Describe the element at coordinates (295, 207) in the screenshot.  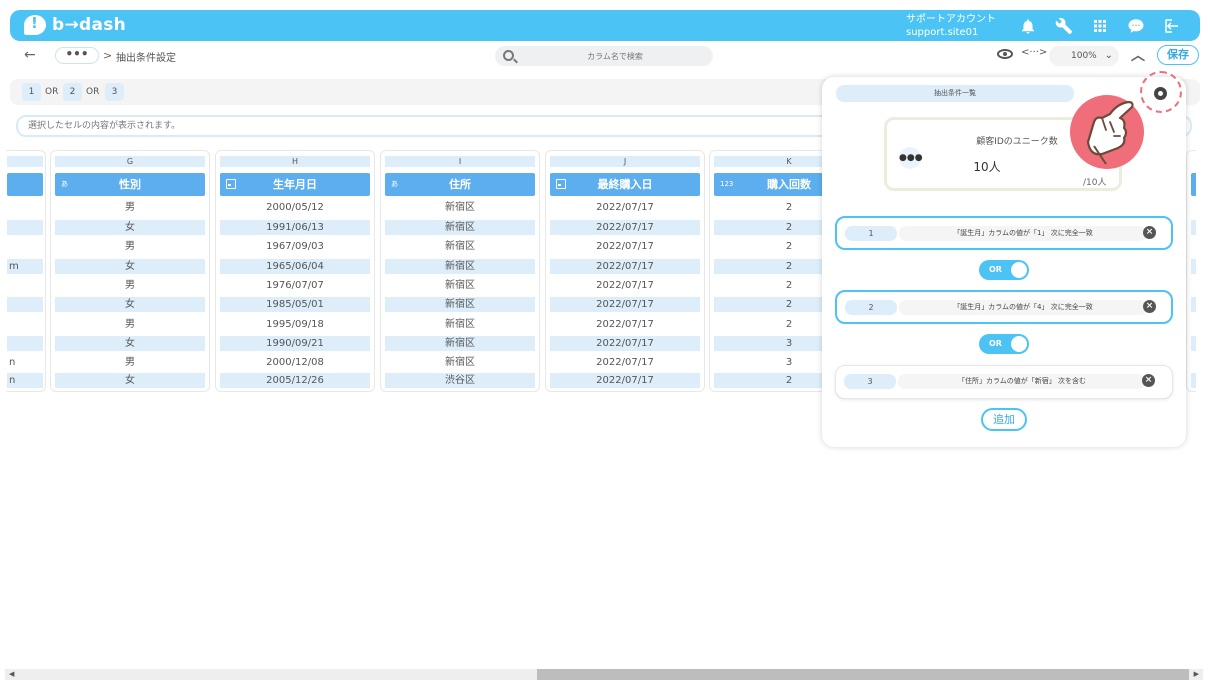
I see `table-cell: 2000/05/12` at that location.